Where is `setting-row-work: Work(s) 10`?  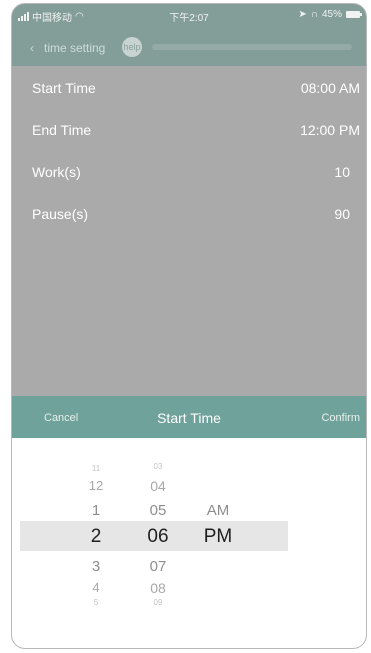
setting-row-work: Work(s) 10 is located at coordinates (189, 171).